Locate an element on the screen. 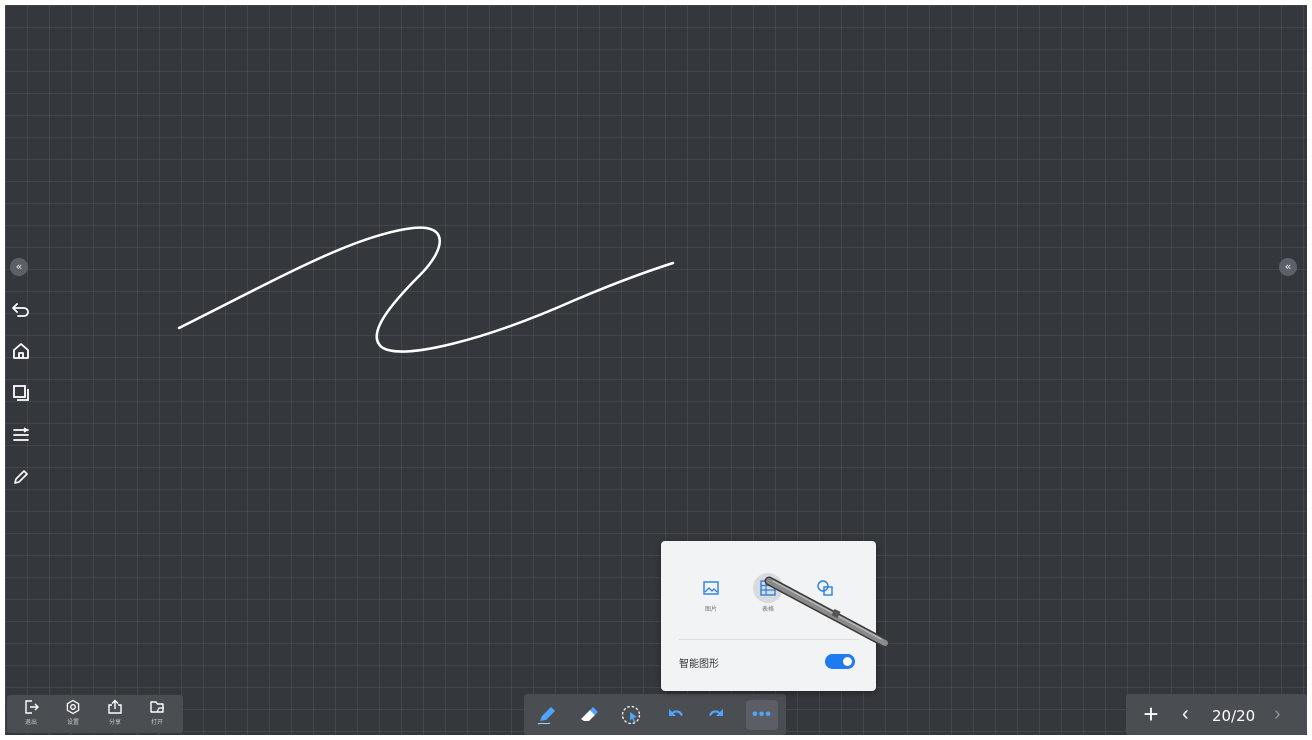 The height and width of the screenshot is (740, 1312). toggle-knob is located at coordinates (847, 661).